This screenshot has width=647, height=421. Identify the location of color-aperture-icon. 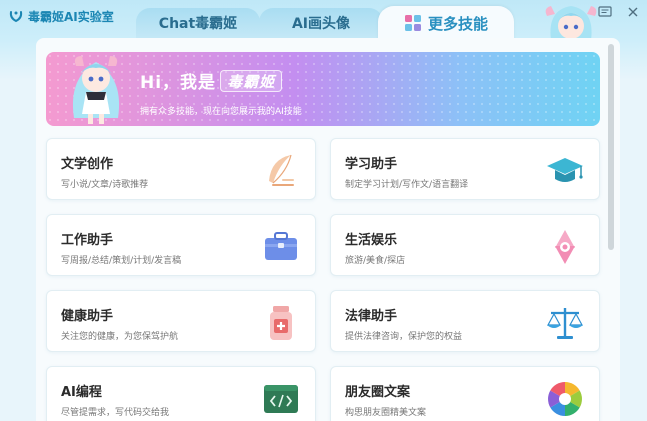
(565, 399).